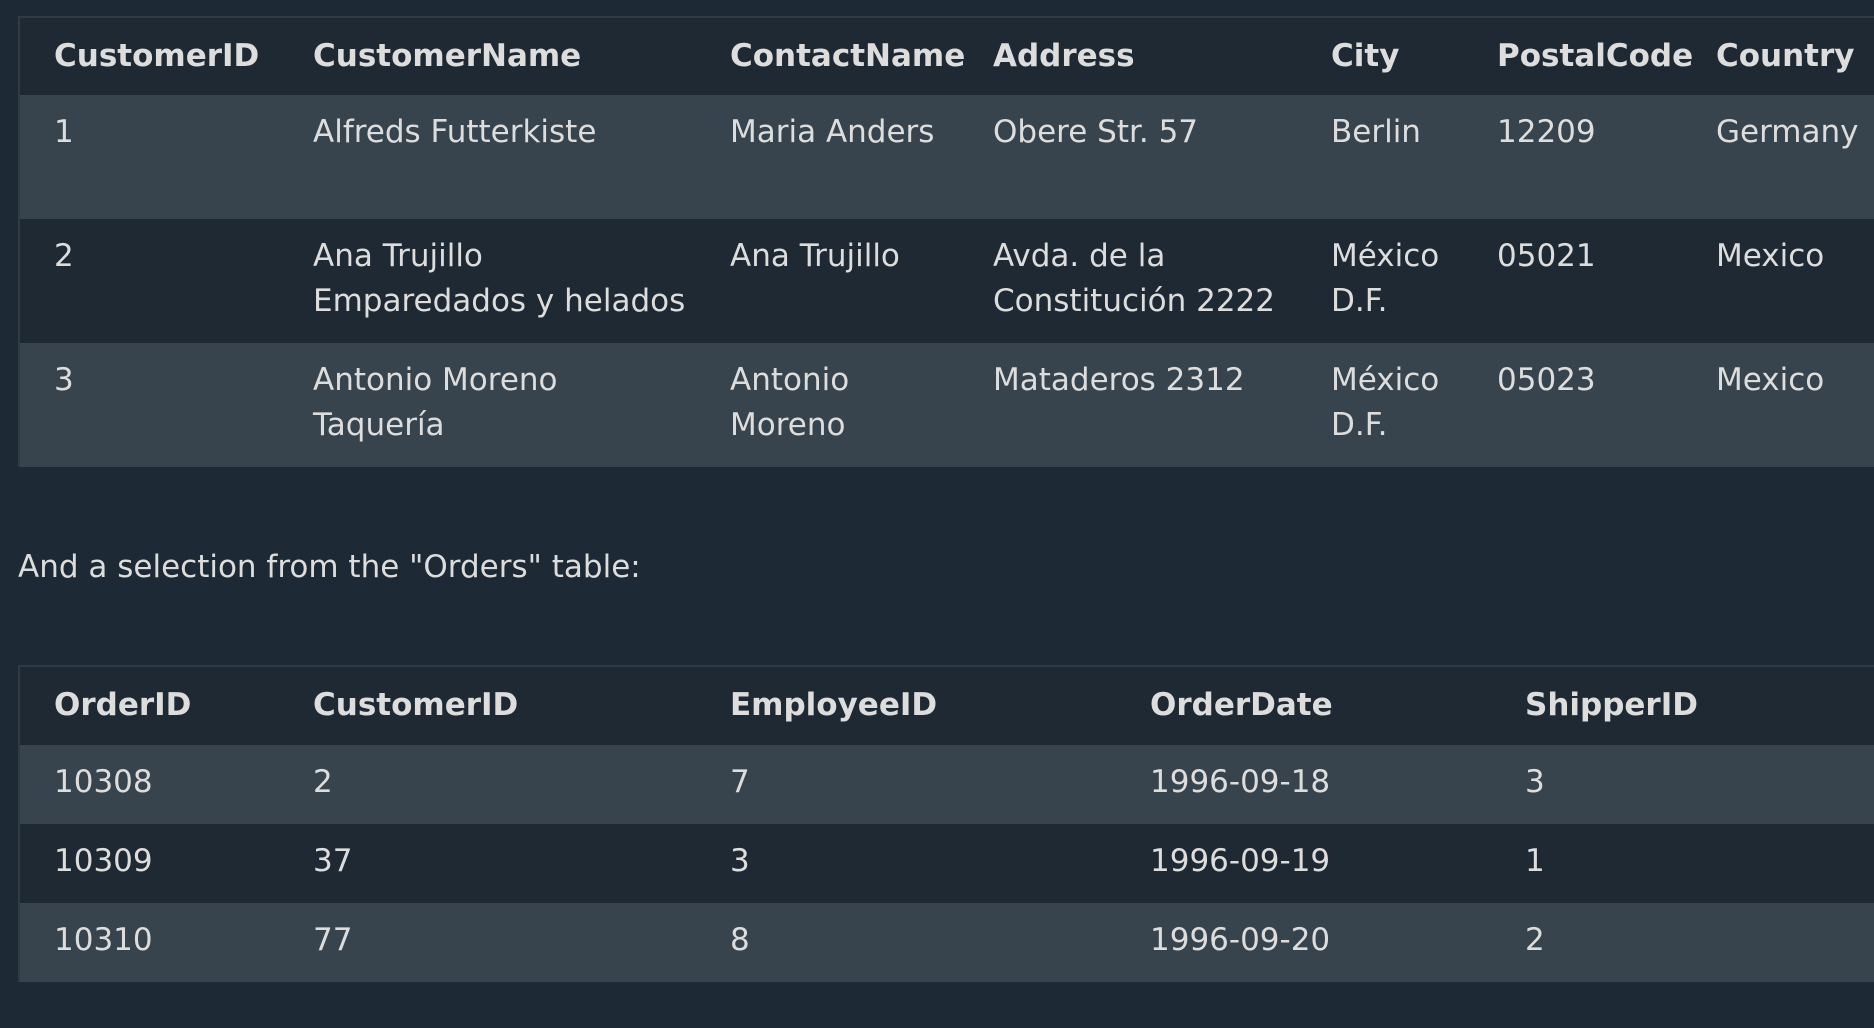 The height and width of the screenshot is (1028, 1874). What do you see at coordinates (149, 157) in the screenshot?
I see `cell-customer-id: 1` at bounding box center [149, 157].